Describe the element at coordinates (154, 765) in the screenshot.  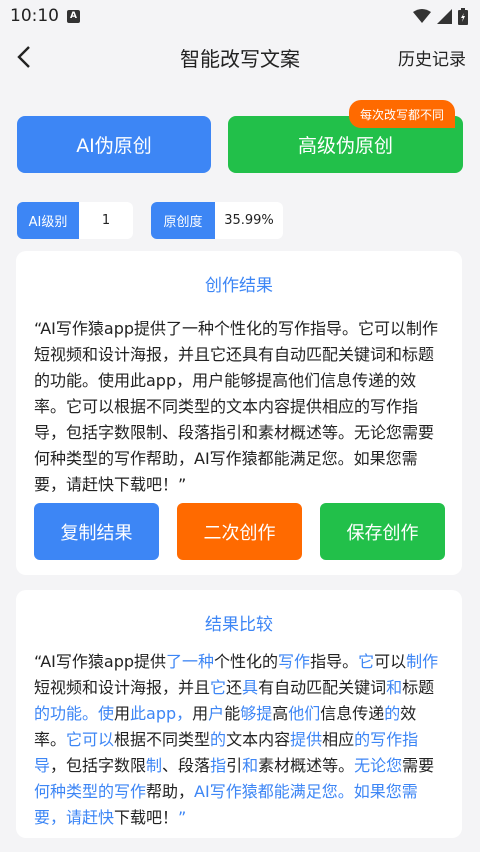
I see `changed-segment: 制` at that location.